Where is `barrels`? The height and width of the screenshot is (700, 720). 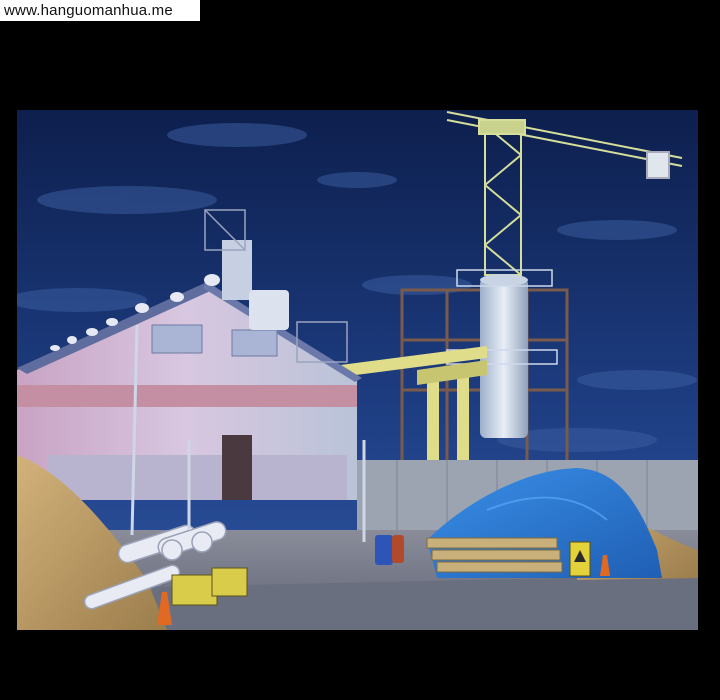 barrels is located at coordinates (389, 550).